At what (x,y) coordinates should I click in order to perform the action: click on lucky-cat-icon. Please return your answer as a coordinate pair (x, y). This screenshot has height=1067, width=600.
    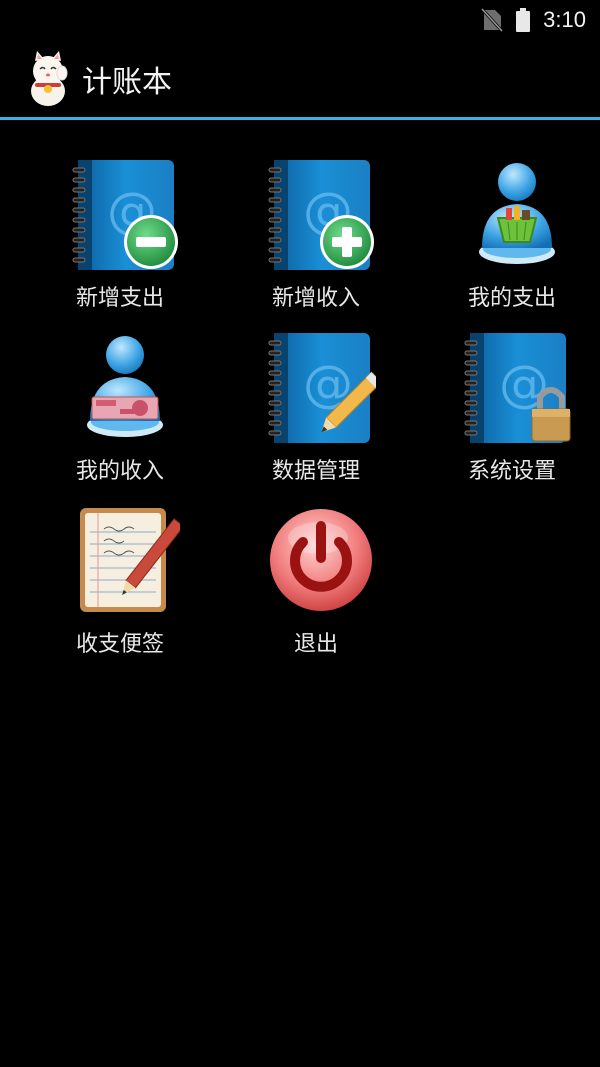
    Looking at the image, I should click on (48, 79).